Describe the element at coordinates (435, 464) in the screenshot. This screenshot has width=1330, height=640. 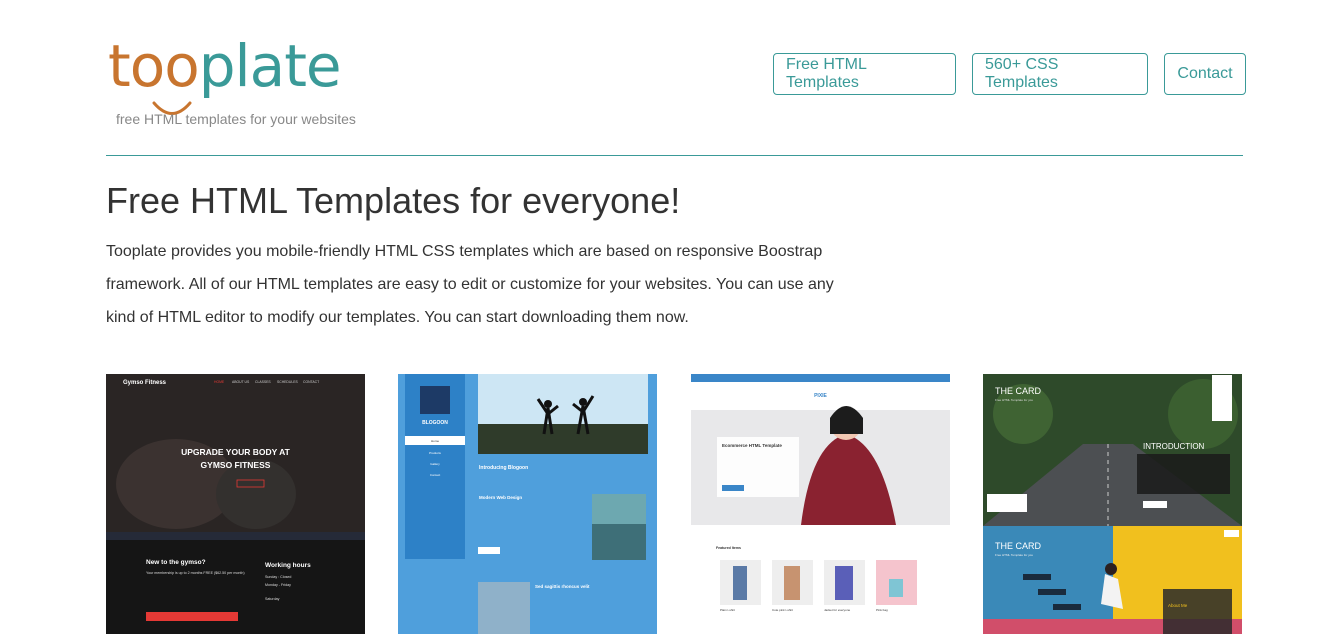
I see `svg-text: Gallery` at that location.